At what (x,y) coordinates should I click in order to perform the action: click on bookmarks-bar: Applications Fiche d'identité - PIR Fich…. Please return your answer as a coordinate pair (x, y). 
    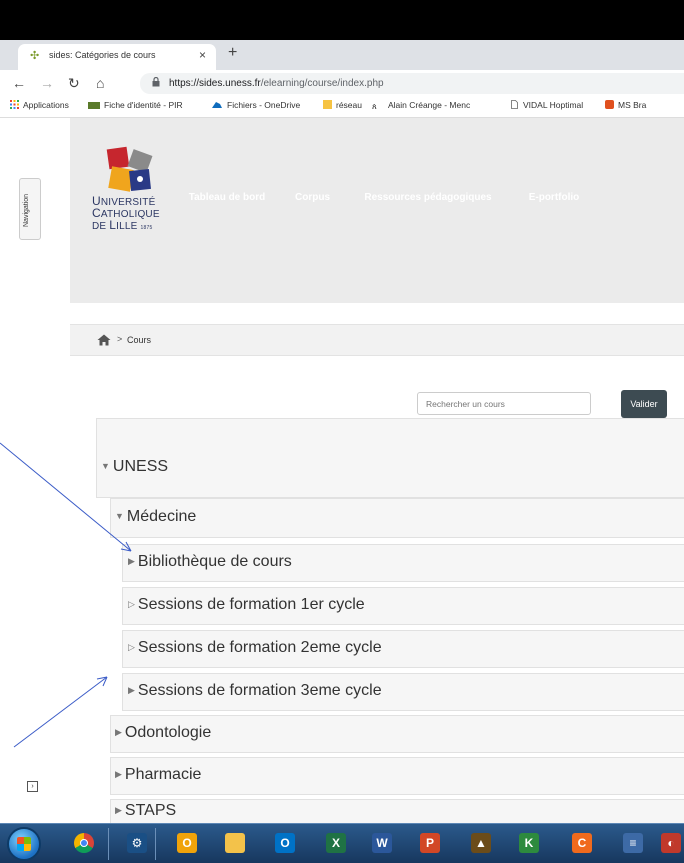
    Looking at the image, I should click on (342, 107).